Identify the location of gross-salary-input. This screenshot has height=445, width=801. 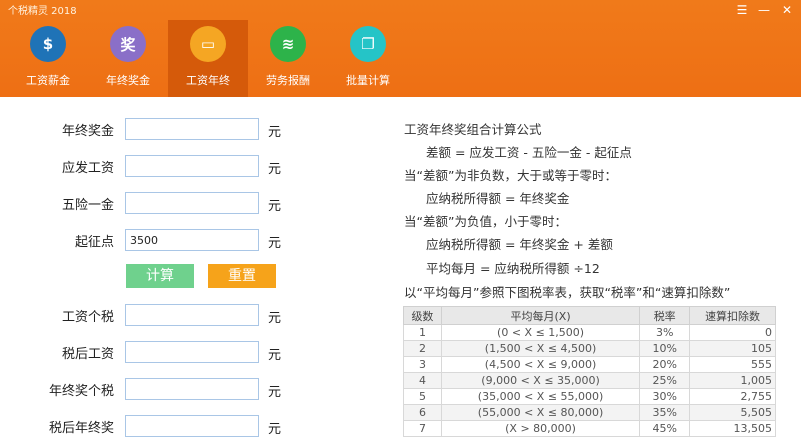
(192, 166).